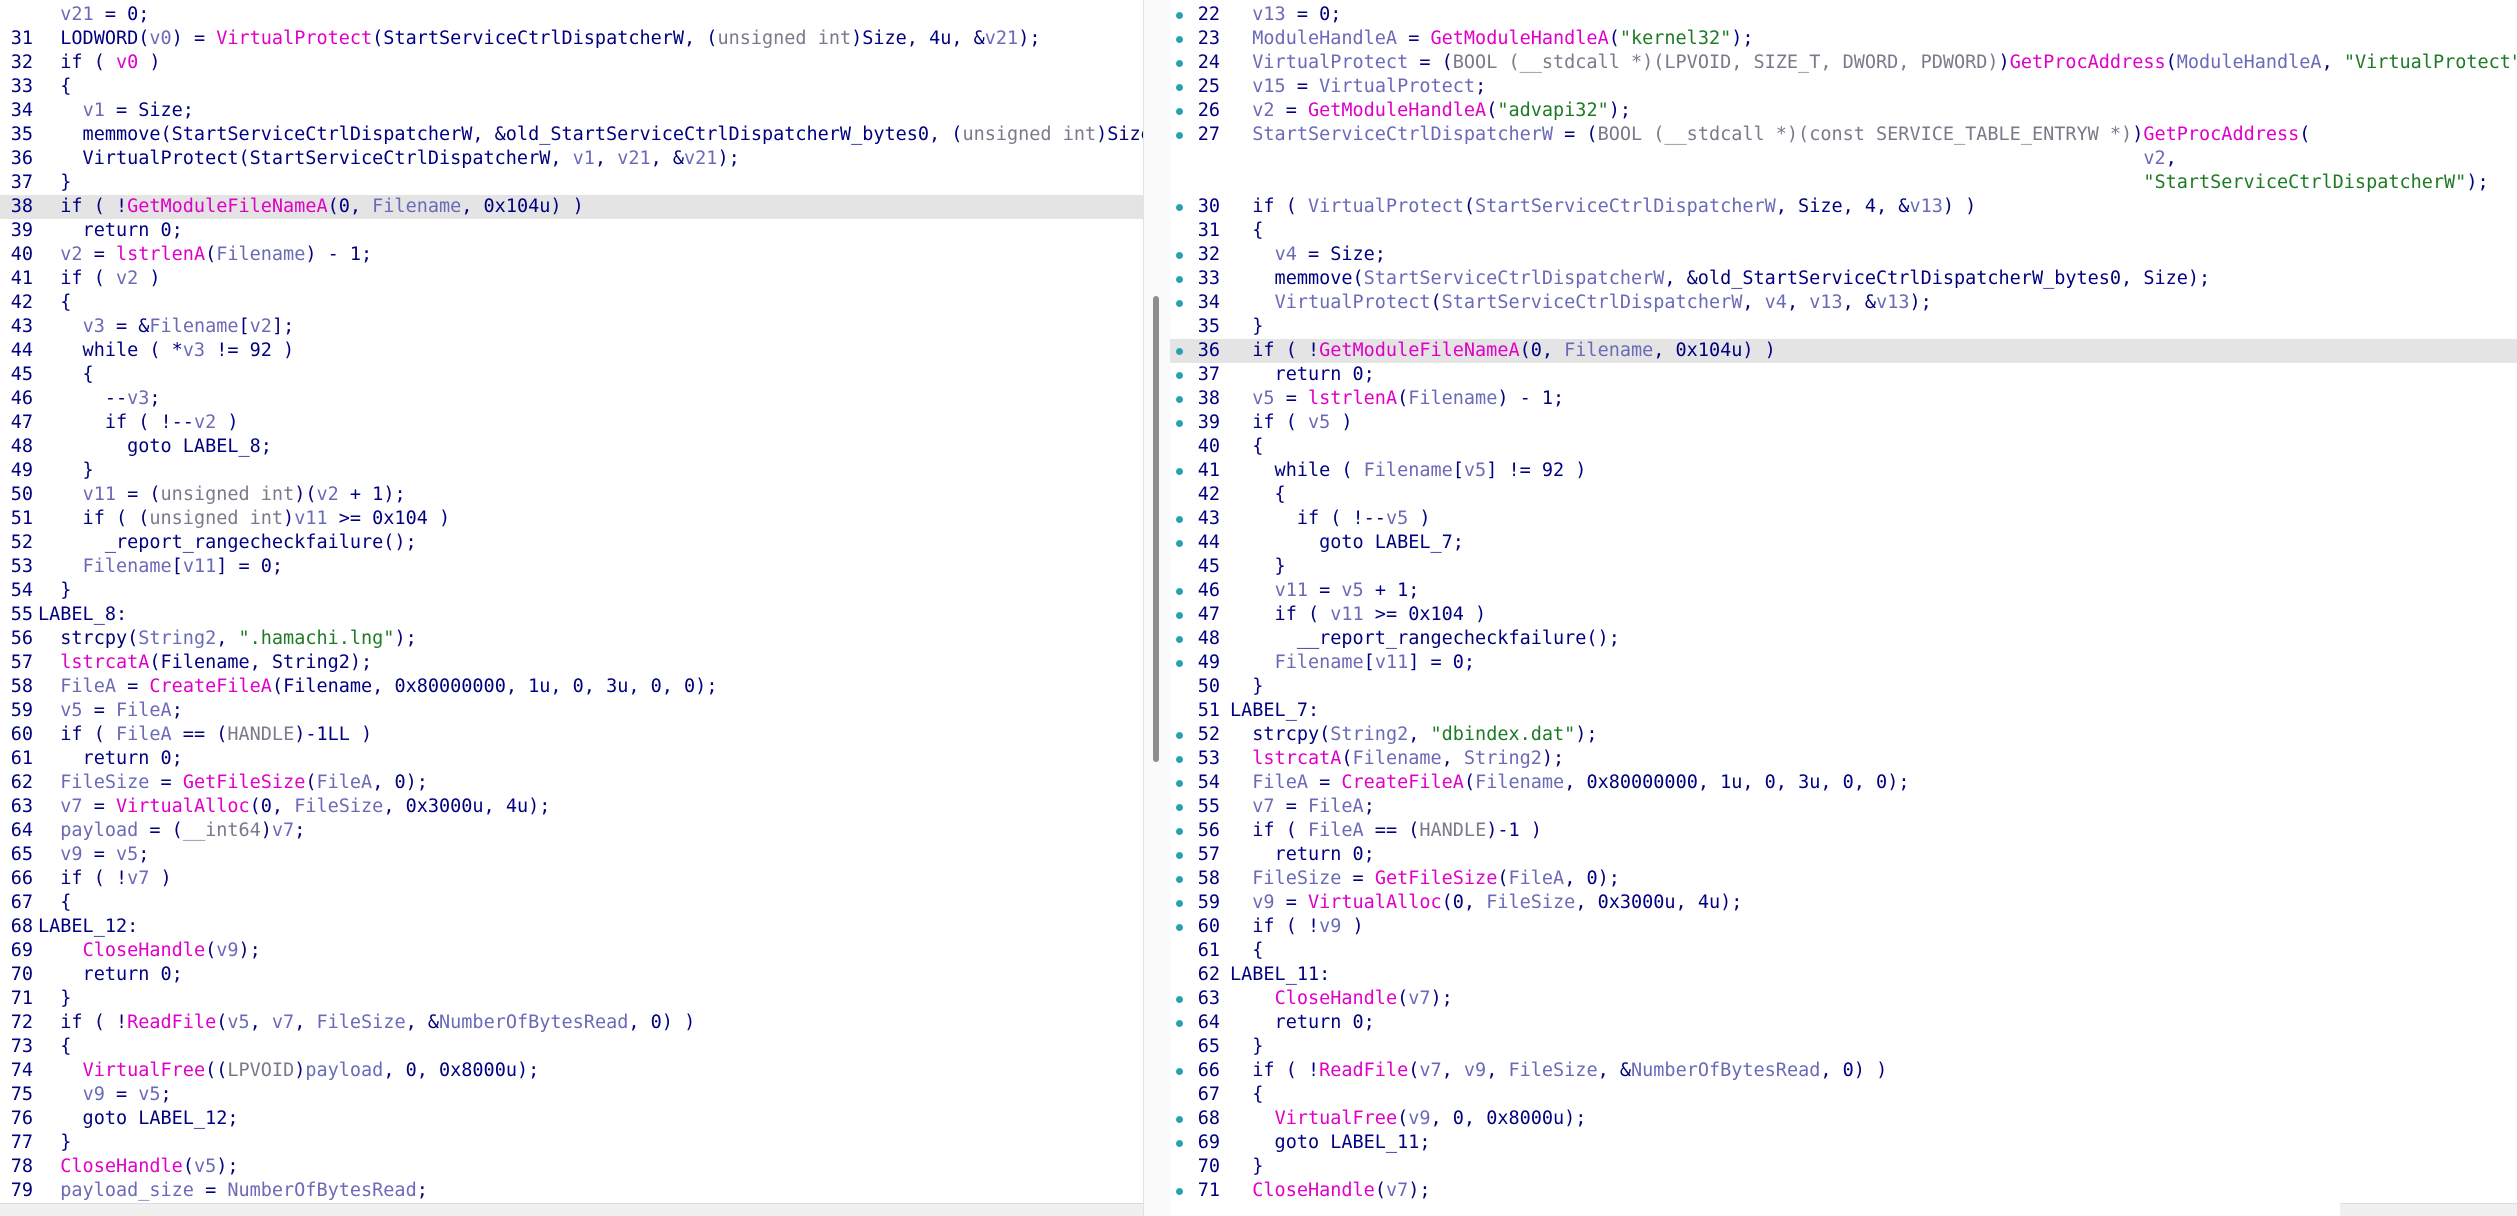 The image size is (2517, 1216). Describe the element at coordinates (1843, 1167) in the screenshot. I see `code-line: 70 }` at that location.